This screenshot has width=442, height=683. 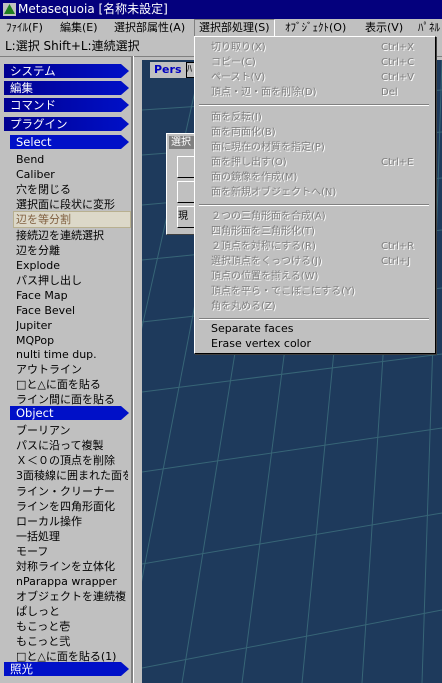 What do you see at coordinates (72, 250) in the screenshot?
I see `plugin-item: 辺を分離` at bounding box center [72, 250].